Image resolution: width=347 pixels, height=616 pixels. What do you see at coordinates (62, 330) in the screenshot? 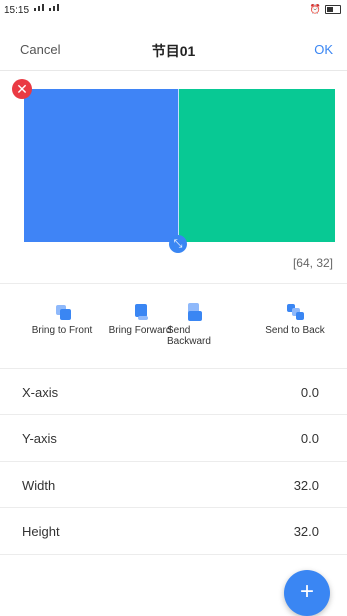
I see `bring-to-front-label: Bring to Front` at bounding box center [62, 330].